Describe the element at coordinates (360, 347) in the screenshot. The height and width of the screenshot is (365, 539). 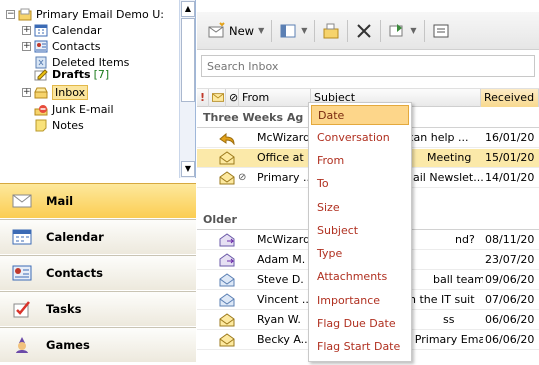
I see `menu-item-flag-start-date: Flag Start Date` at that location.